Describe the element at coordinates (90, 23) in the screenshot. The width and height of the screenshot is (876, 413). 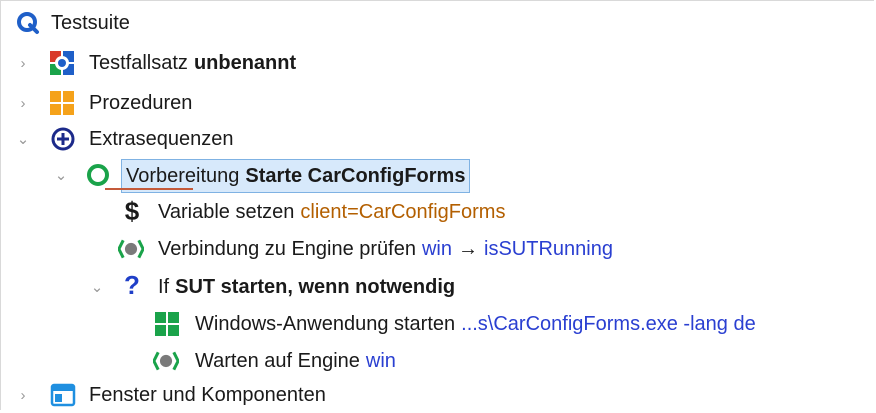
I see `testsuite-label: Testsuite` at that location.